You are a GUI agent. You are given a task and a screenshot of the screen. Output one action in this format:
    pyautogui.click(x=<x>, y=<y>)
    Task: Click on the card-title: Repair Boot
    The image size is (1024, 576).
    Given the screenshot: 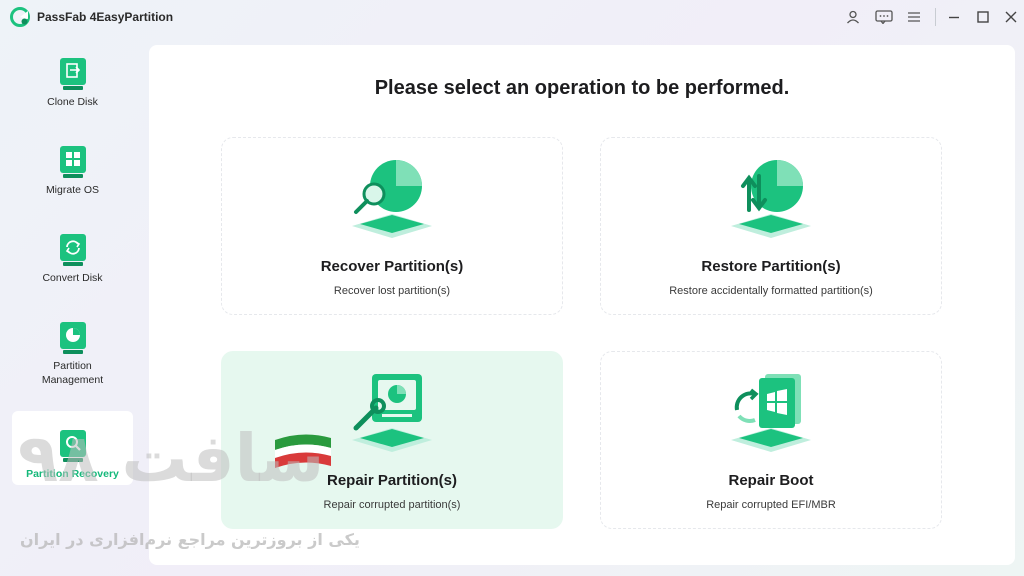 What is the action you would take?
    pyautogui.click(x=771, y=480)
    